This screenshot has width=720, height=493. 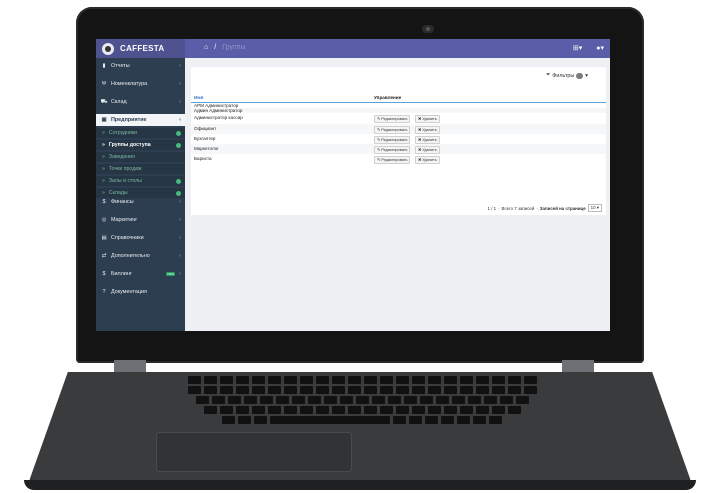 What do you see at coordinates (120, 66) in the screenshot?
I see `sidebar-item-label: Отчеты` at bounding box center [120, 66].